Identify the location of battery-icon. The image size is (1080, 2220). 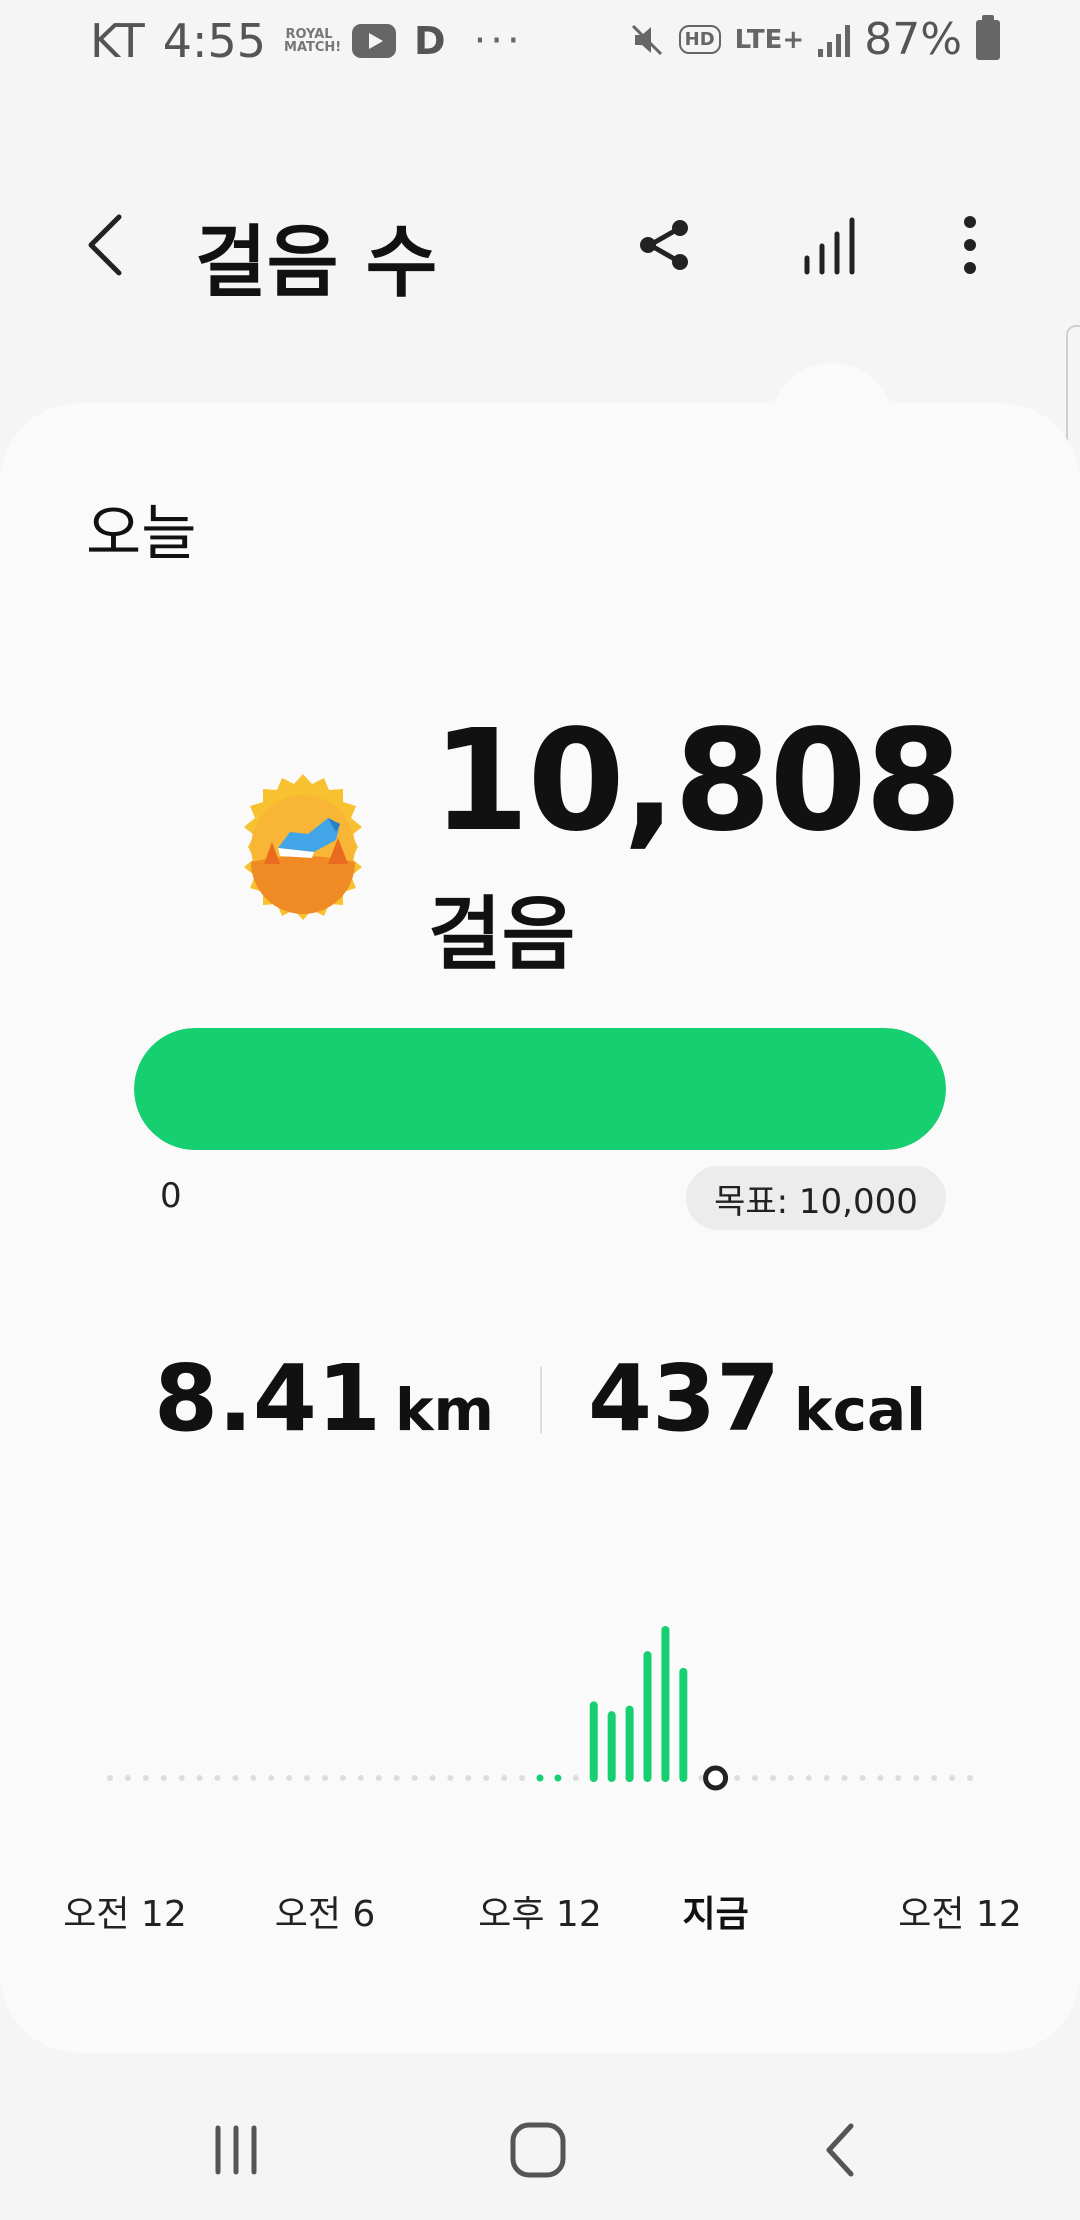
(988, 37).